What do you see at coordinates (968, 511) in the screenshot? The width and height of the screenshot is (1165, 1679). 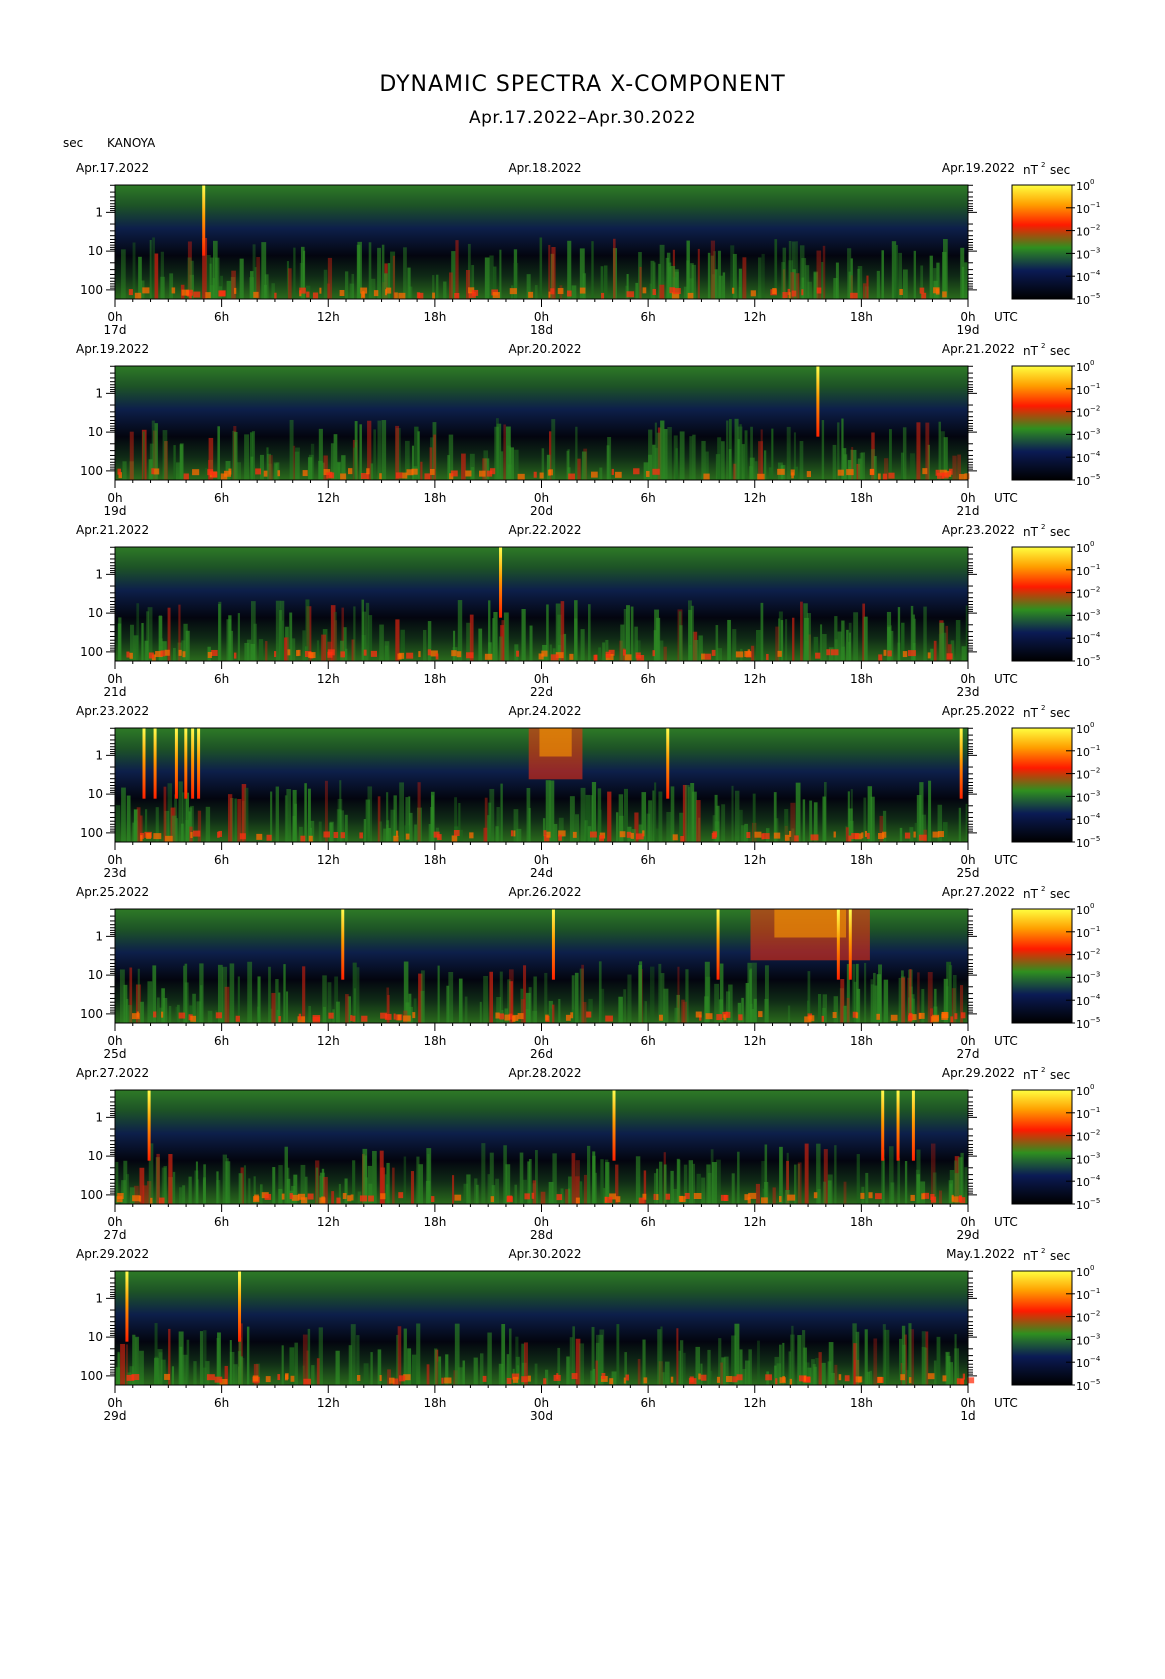 I see `day-right-label: 21d` at bounding box center [968, 511].